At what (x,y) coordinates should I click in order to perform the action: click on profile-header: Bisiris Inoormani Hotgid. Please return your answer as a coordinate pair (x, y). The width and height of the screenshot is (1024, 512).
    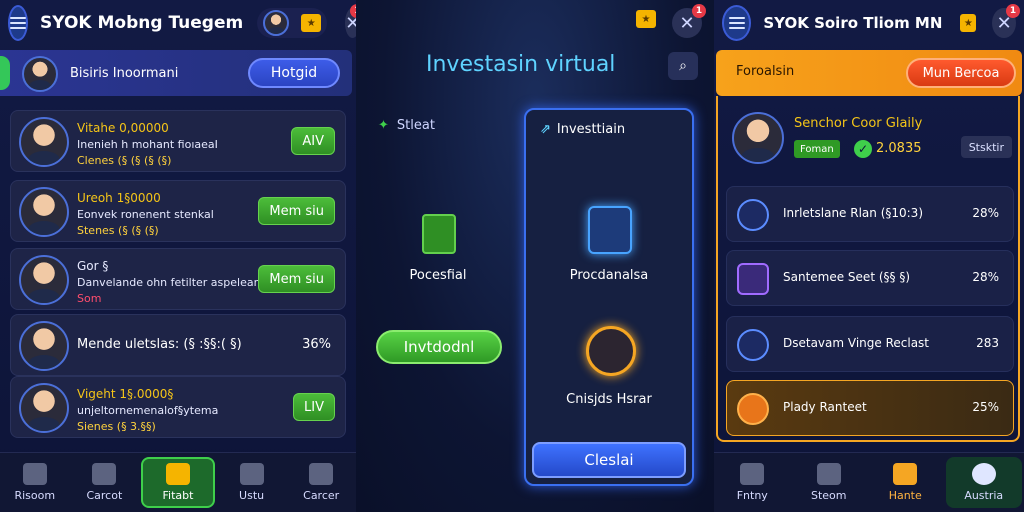
    Looking at the image, I should click on (176, 73).